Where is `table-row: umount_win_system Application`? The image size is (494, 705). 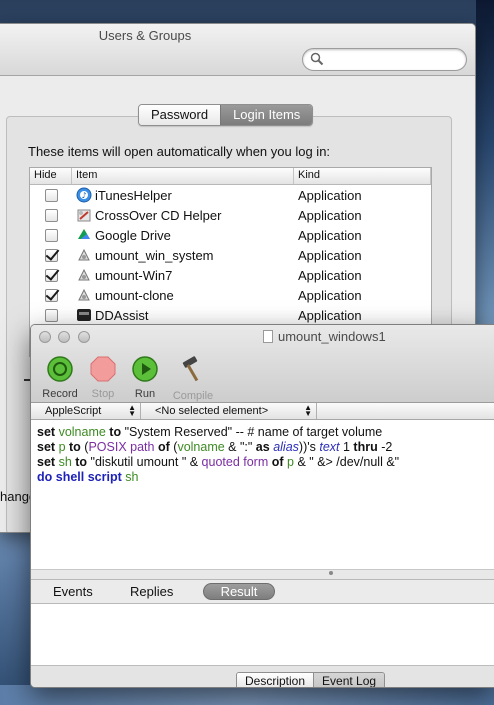
table-row: umount_win_system Application is located at coordinates (230, 255).